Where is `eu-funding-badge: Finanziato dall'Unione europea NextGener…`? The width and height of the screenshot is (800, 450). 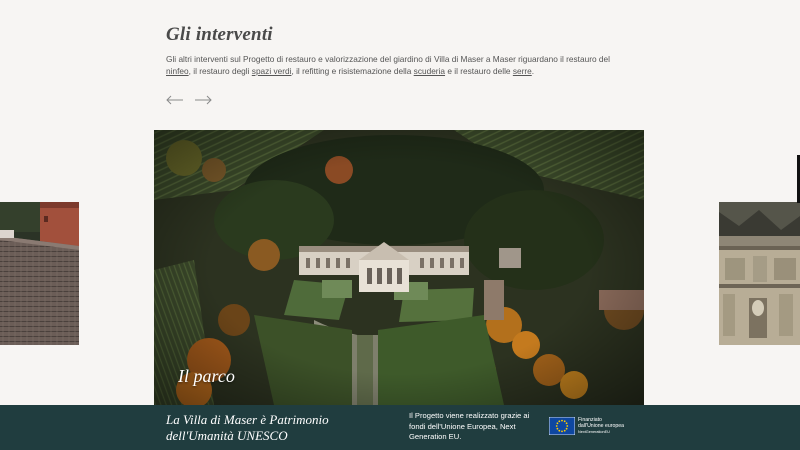
eu-funding-badge: Finanziato dall'Unione europea NextGener… is located at coordinates (586, 426).